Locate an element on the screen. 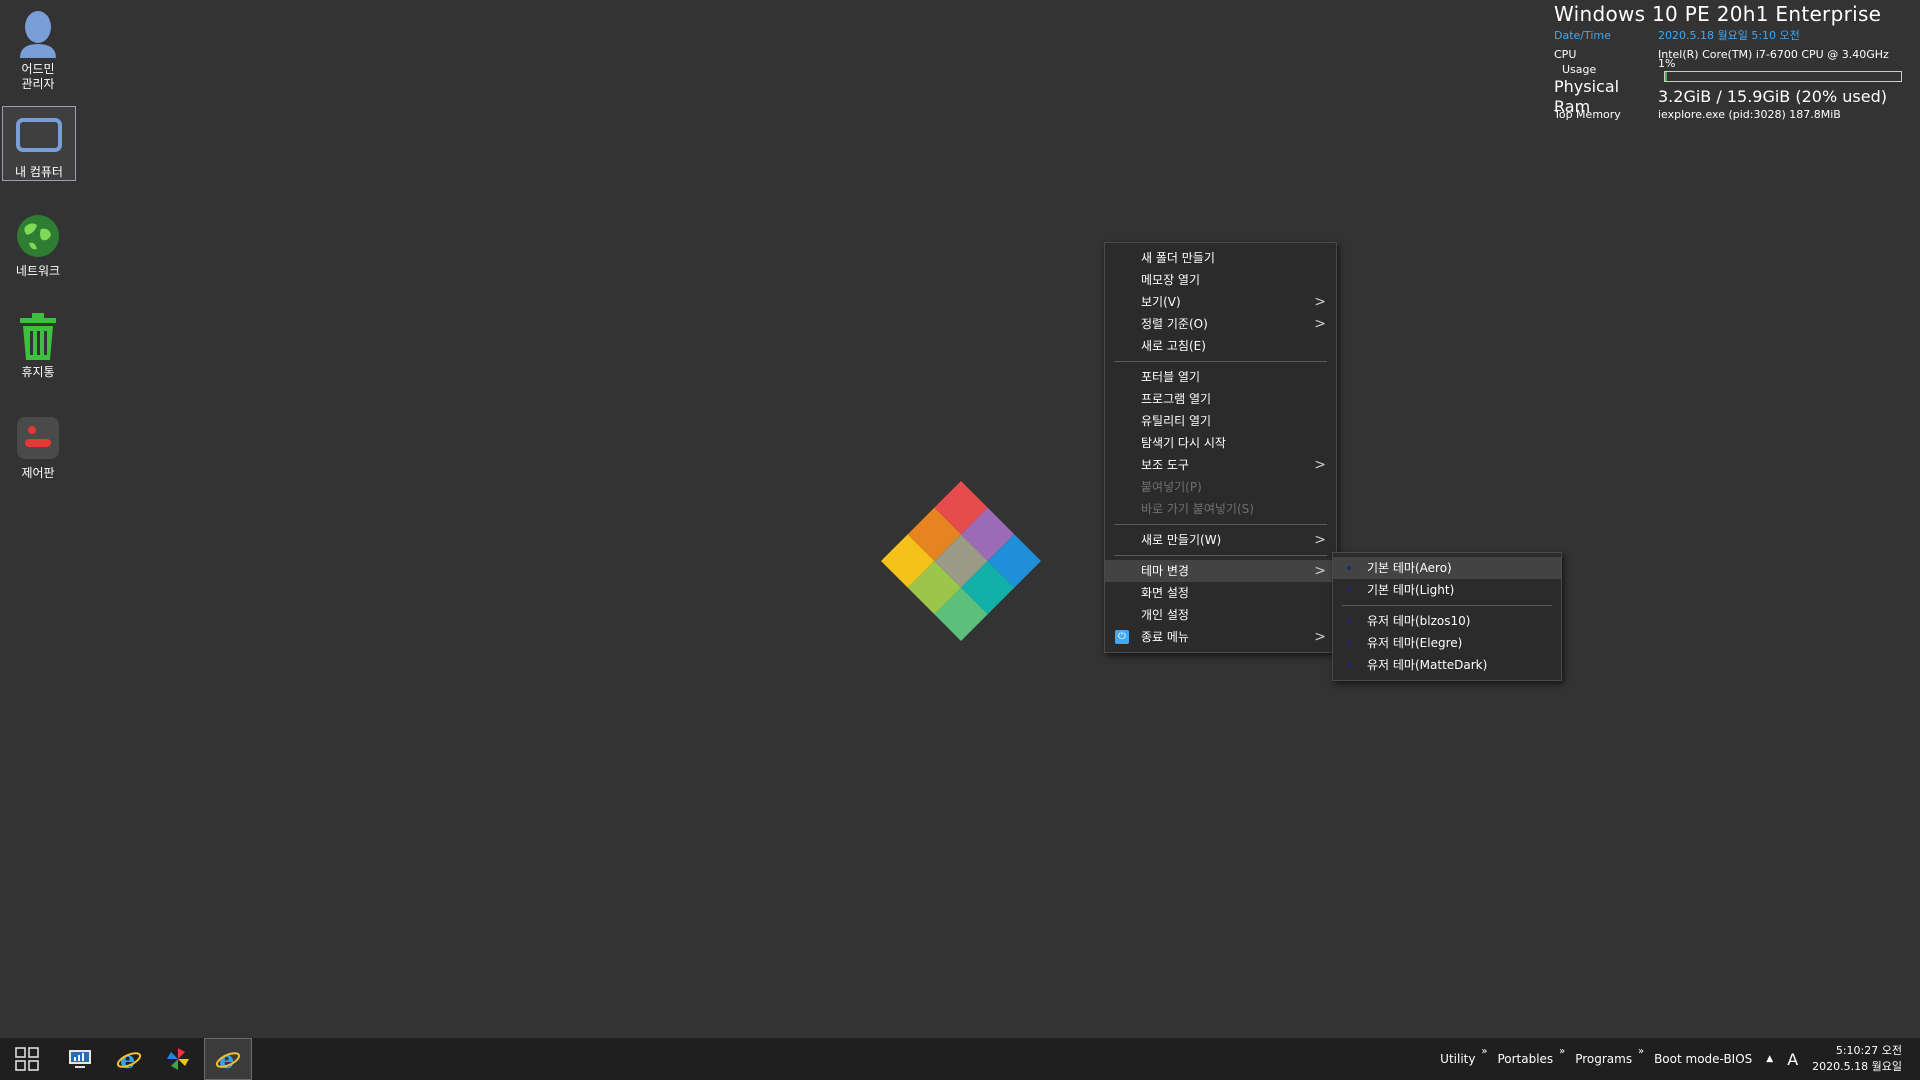 This screenshot has height=1080, width=1920. menu-item-label: 종료 메뉴 is located at coordinates (1165, 637).